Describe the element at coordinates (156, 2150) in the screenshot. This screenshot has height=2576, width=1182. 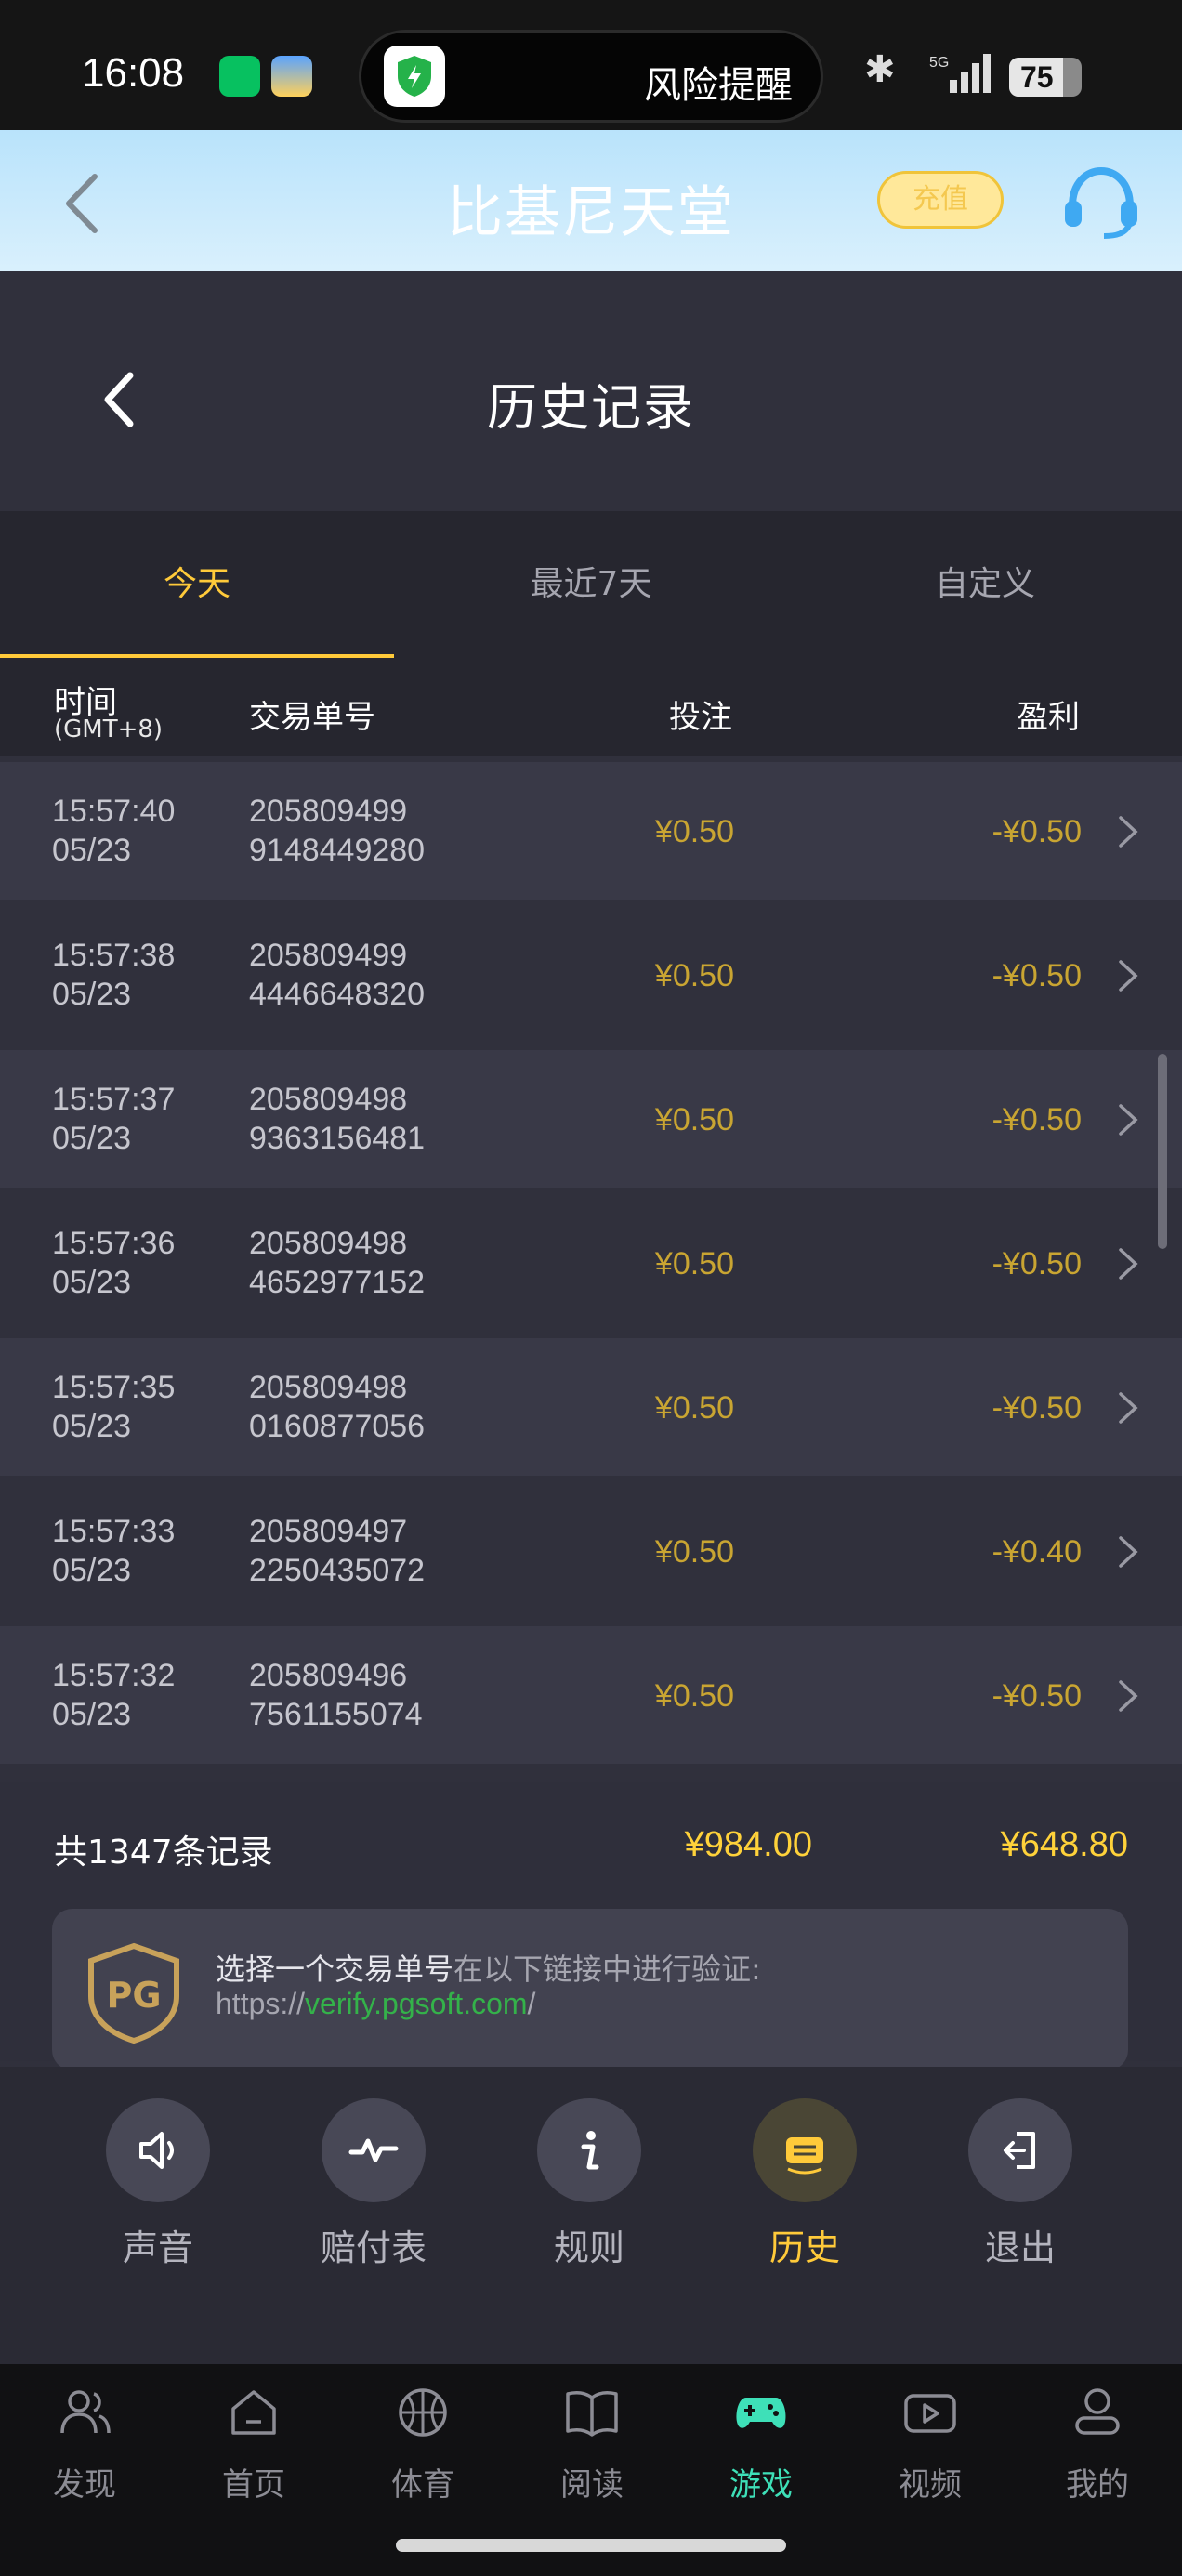
I see `speaker-icon` at that location.